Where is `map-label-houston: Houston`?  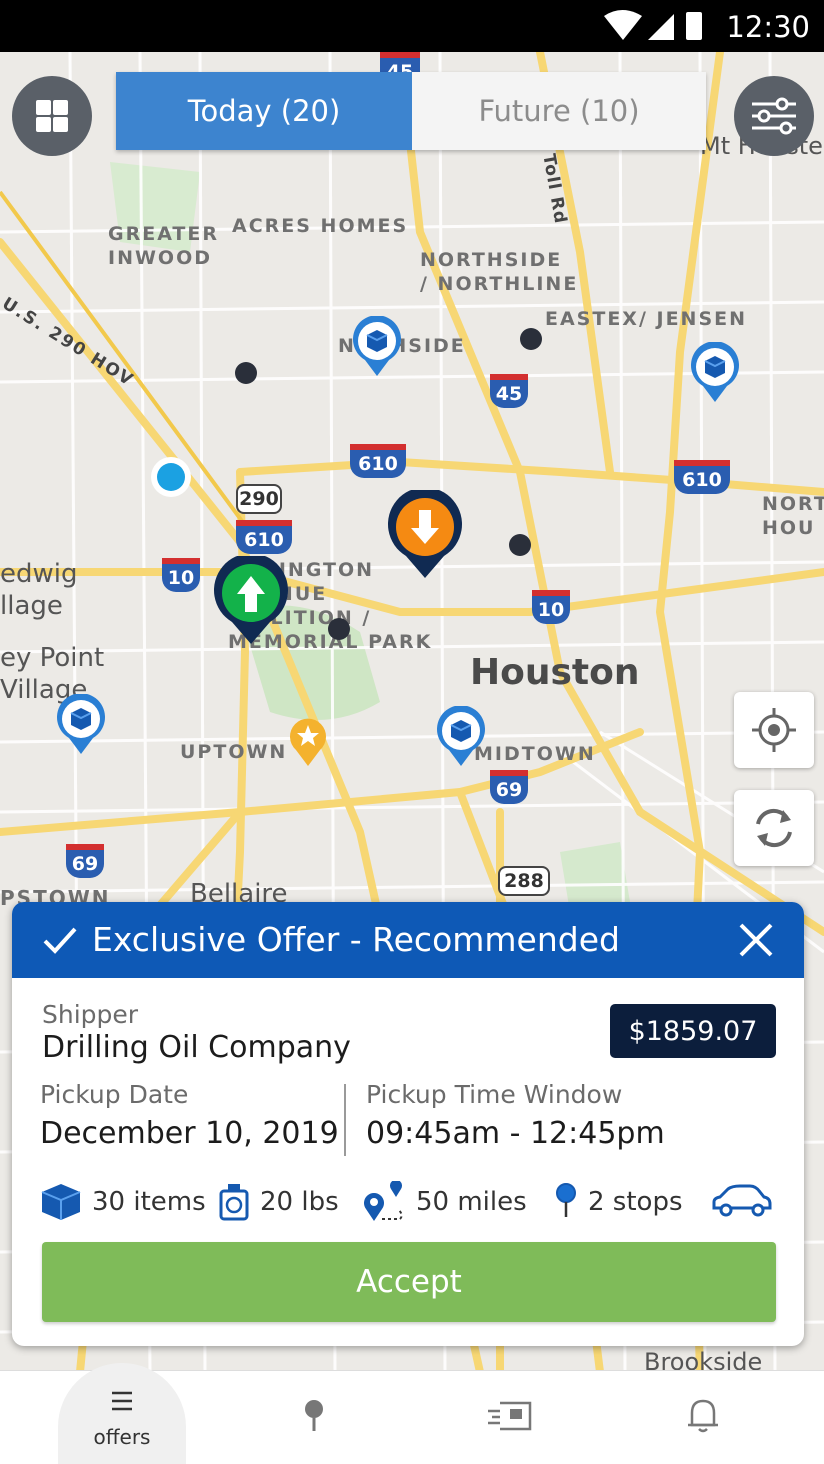 map-label-houston: Houston is located at coordinates (555, 672).